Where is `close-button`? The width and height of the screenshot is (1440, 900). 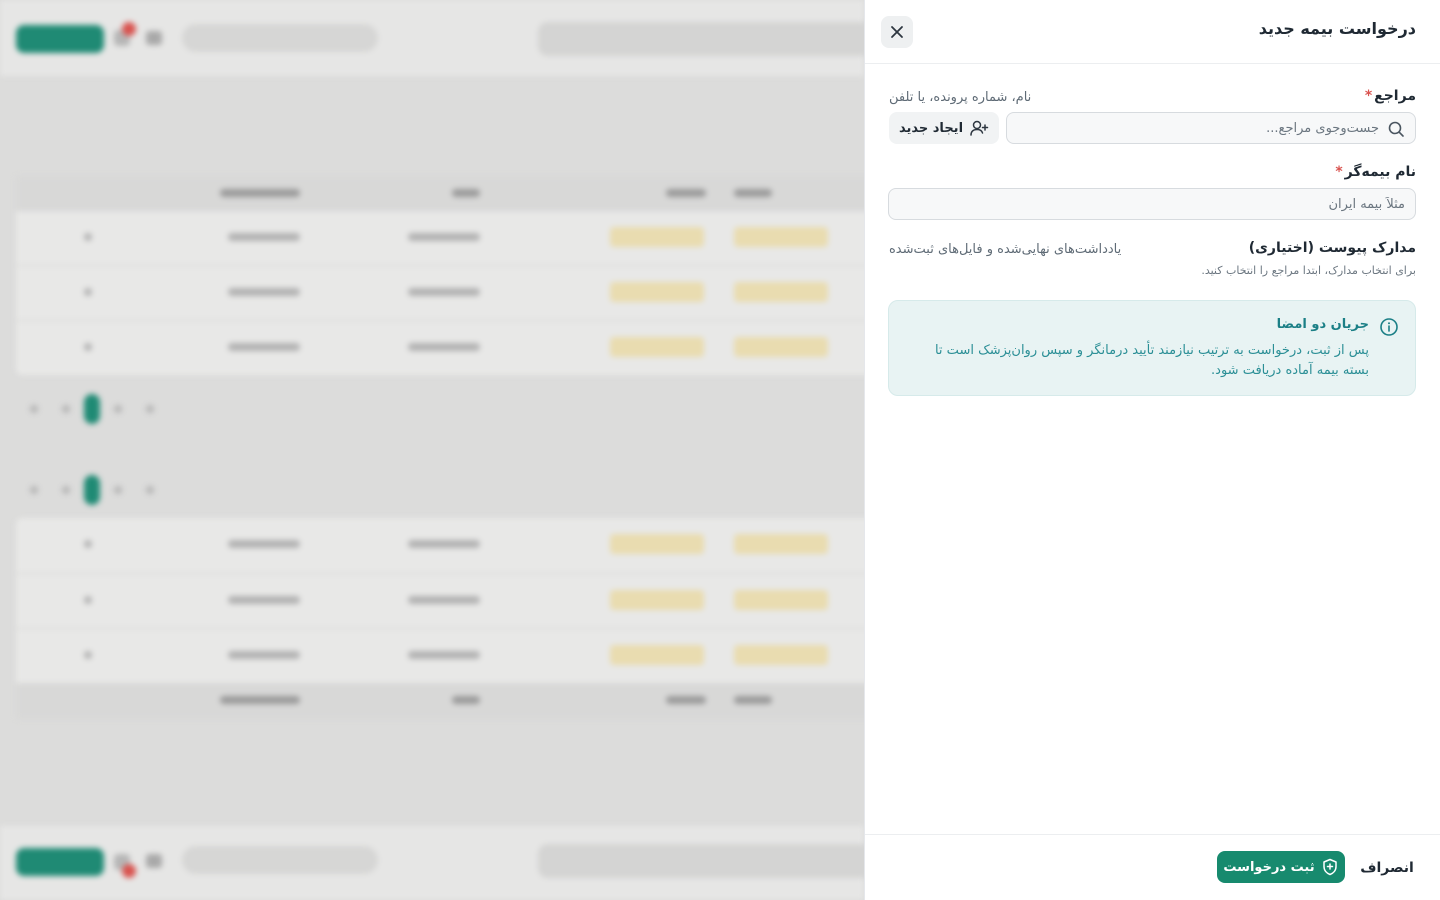
close-button is located at coordinates (897, 32).